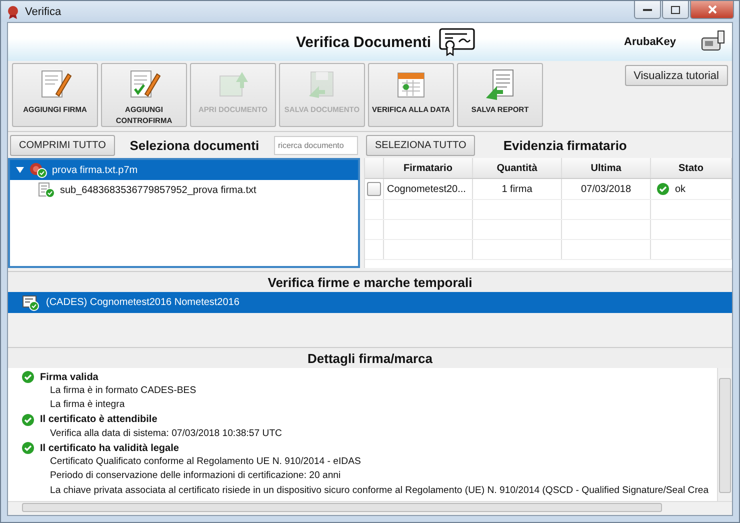  What do you see at coordinates (370, 508) in the screenshot?
I see `horizontal-scrollbar` at bounding box center [370, 508].